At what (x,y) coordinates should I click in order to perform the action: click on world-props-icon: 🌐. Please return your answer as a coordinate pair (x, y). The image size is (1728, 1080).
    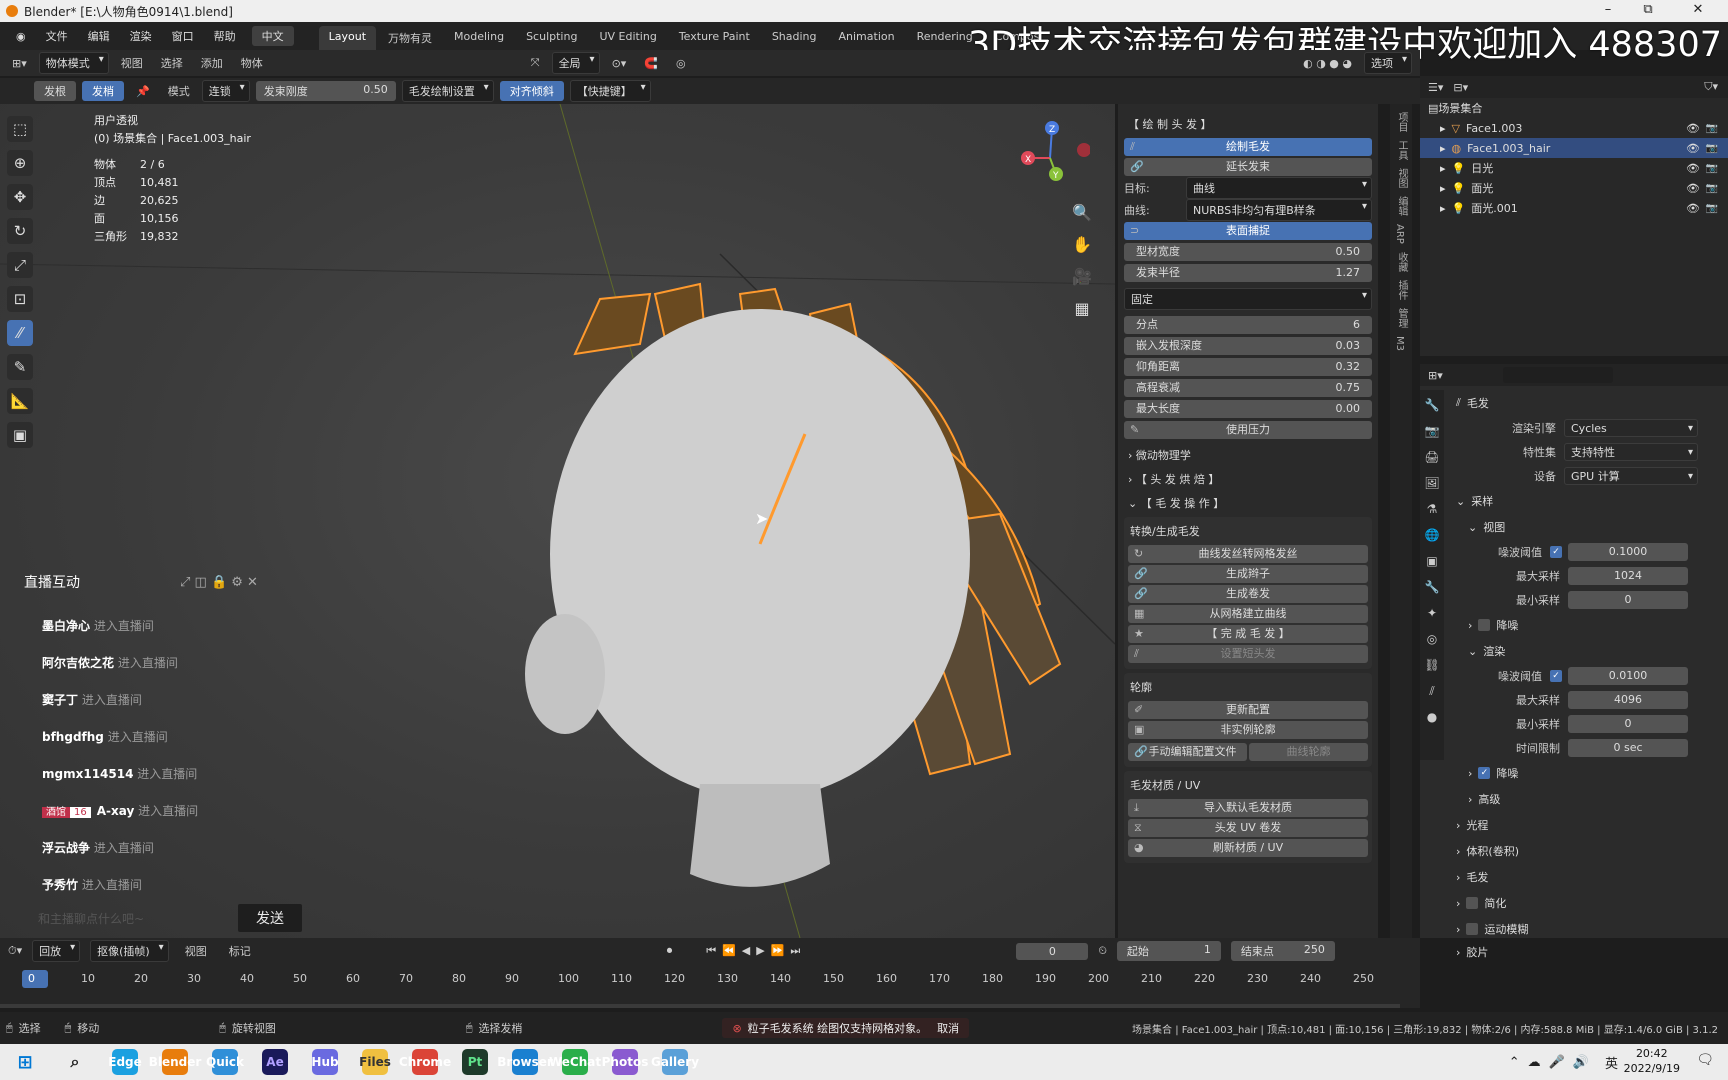
    Looking at the image, I should click on (1432, 535).